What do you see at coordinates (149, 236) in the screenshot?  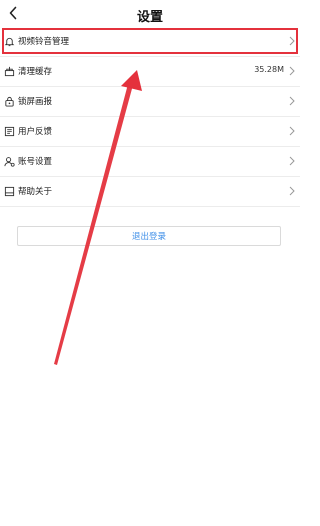 I see `logout-button: 退出登录` at bounding box center [149, 236].